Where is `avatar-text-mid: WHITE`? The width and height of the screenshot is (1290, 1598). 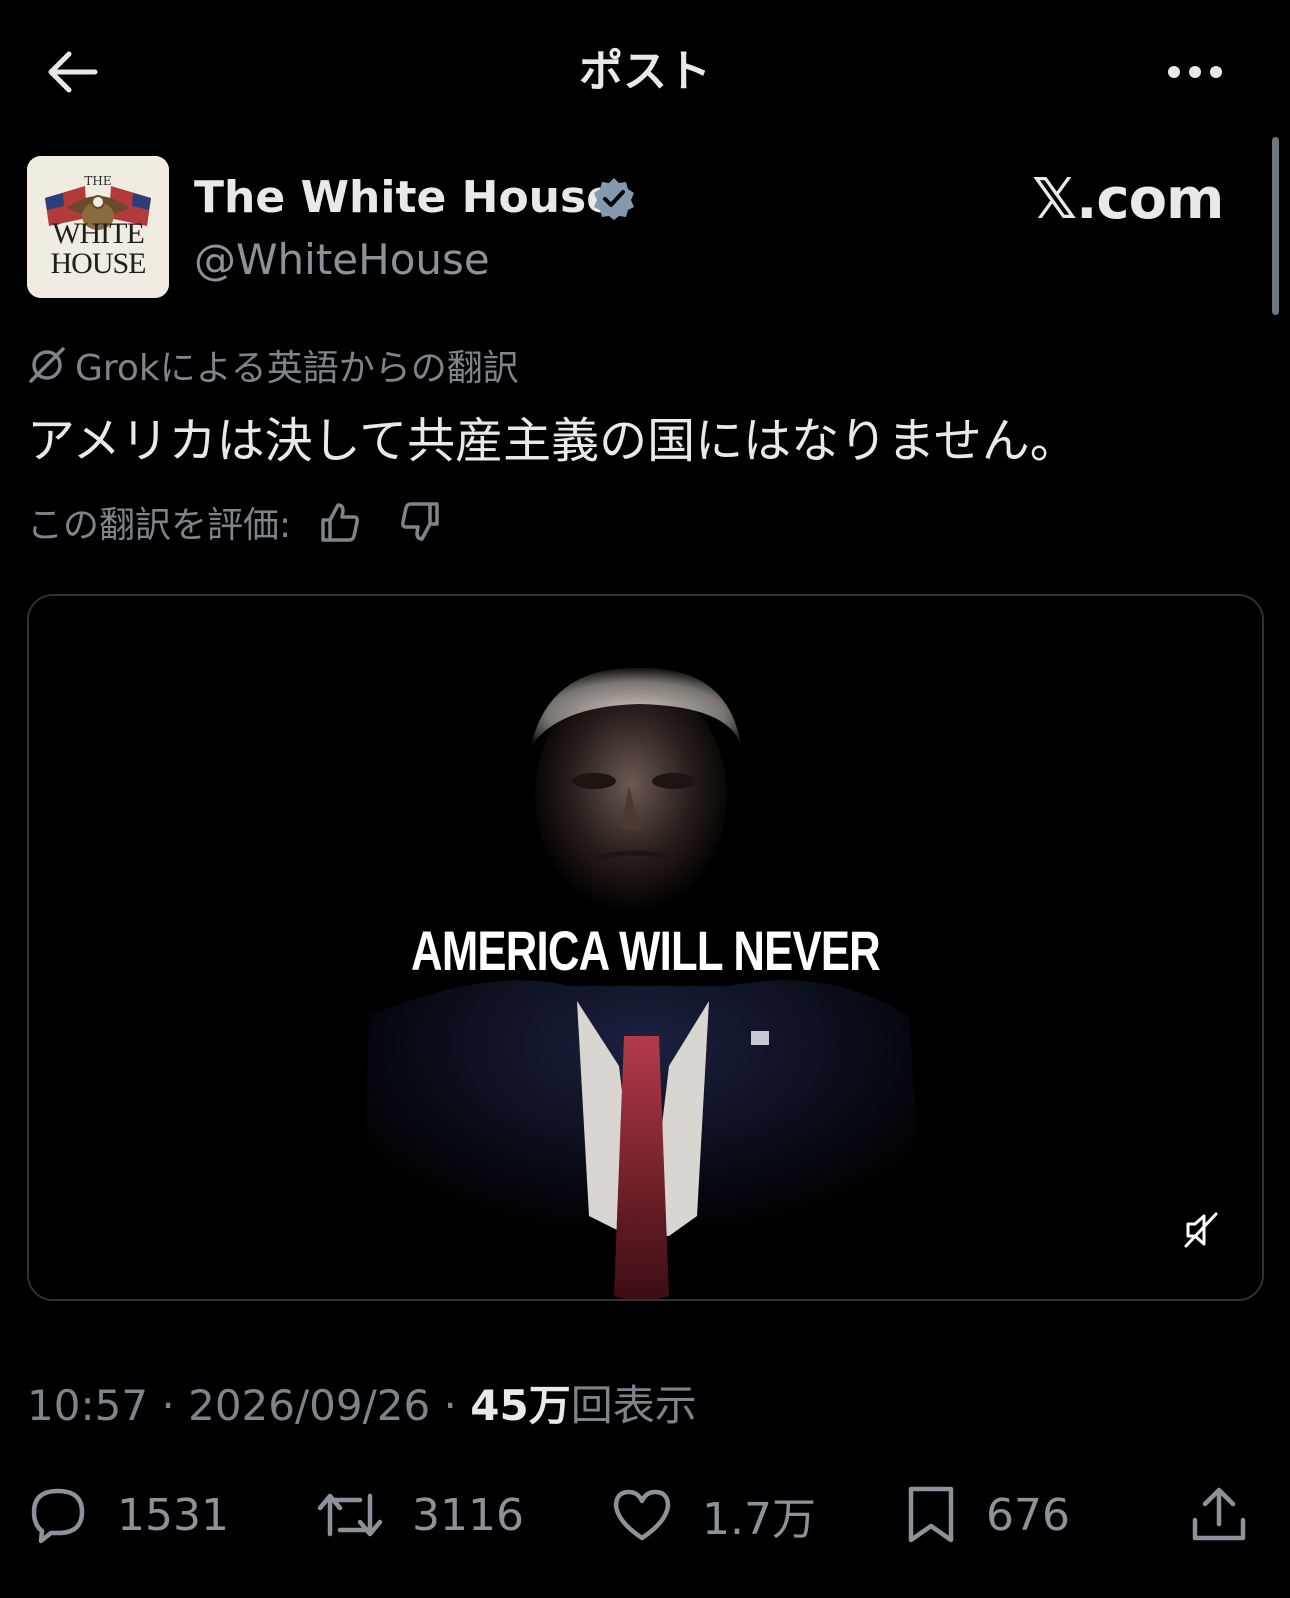 avatar-text-mid: WHITE is located at coordinates (98, 233).